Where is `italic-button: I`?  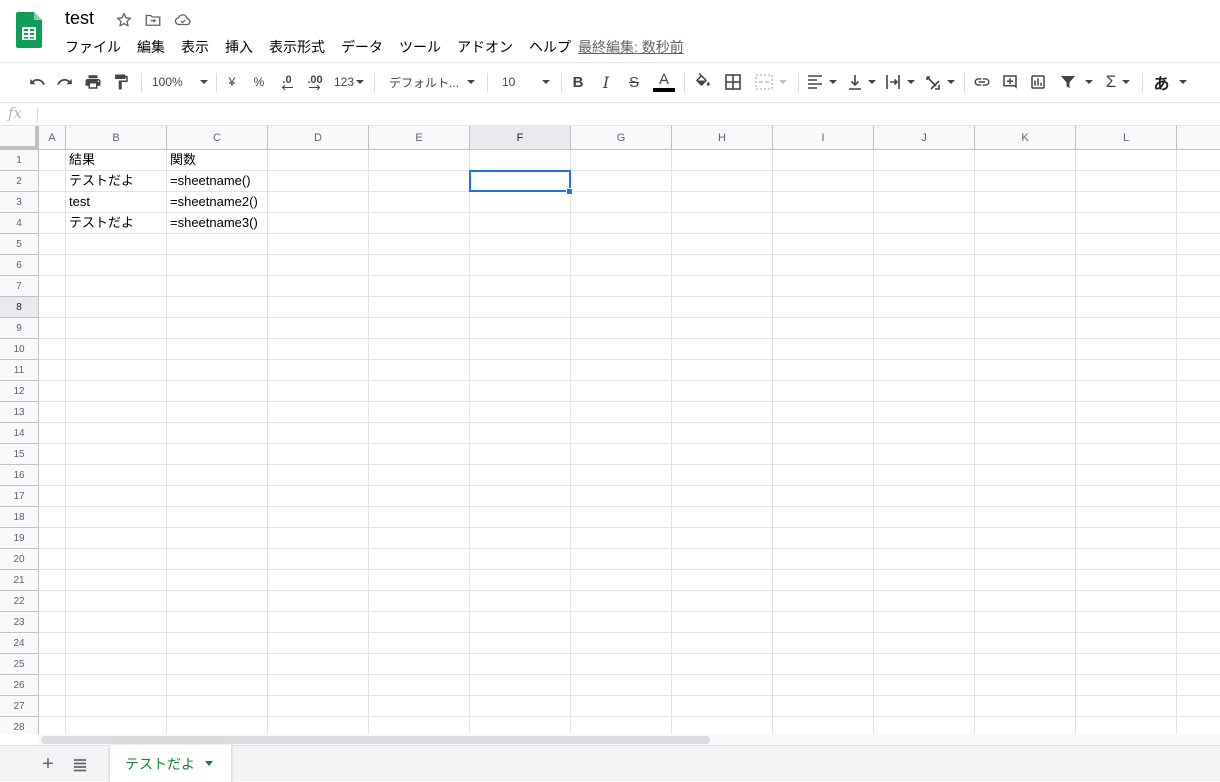
italic-button: I is located at coordinates (606, 82).